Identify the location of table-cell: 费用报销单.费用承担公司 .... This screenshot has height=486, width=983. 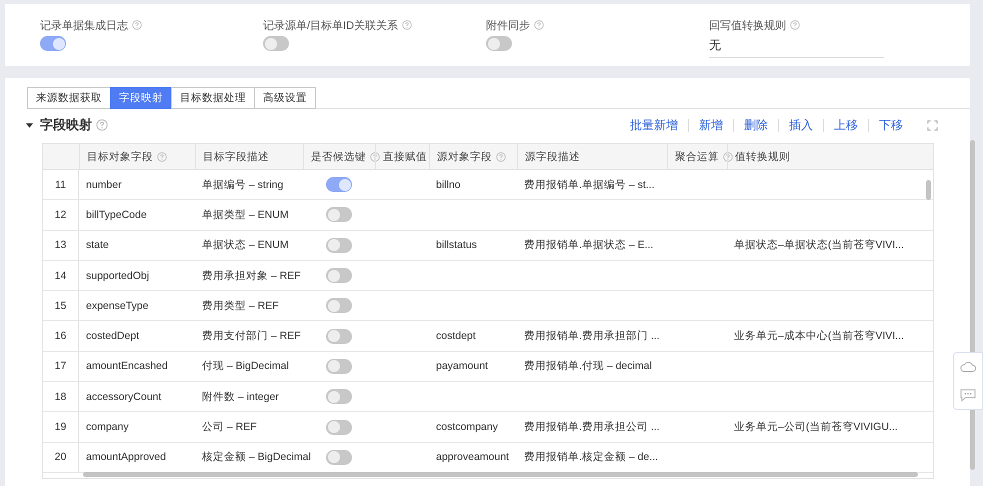
(592, 427).